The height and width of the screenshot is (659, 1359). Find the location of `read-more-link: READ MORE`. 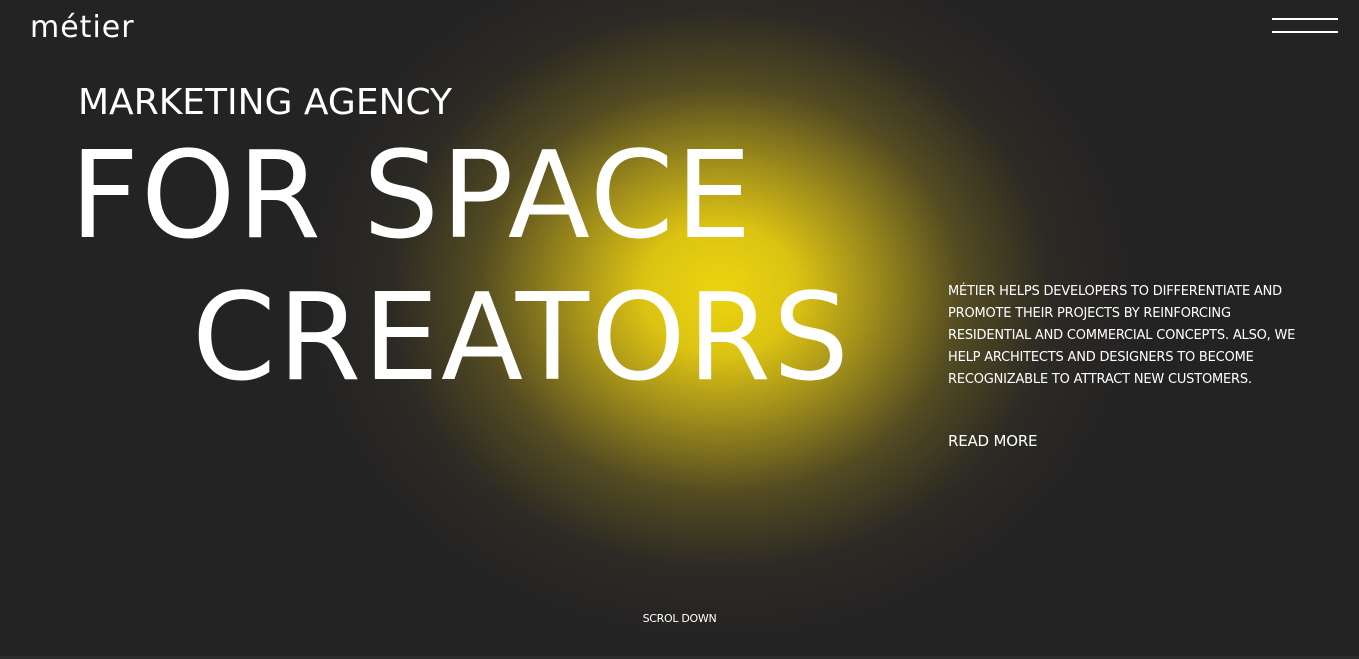

read-more-link: READ MORE is located at coordinates (993, 441).